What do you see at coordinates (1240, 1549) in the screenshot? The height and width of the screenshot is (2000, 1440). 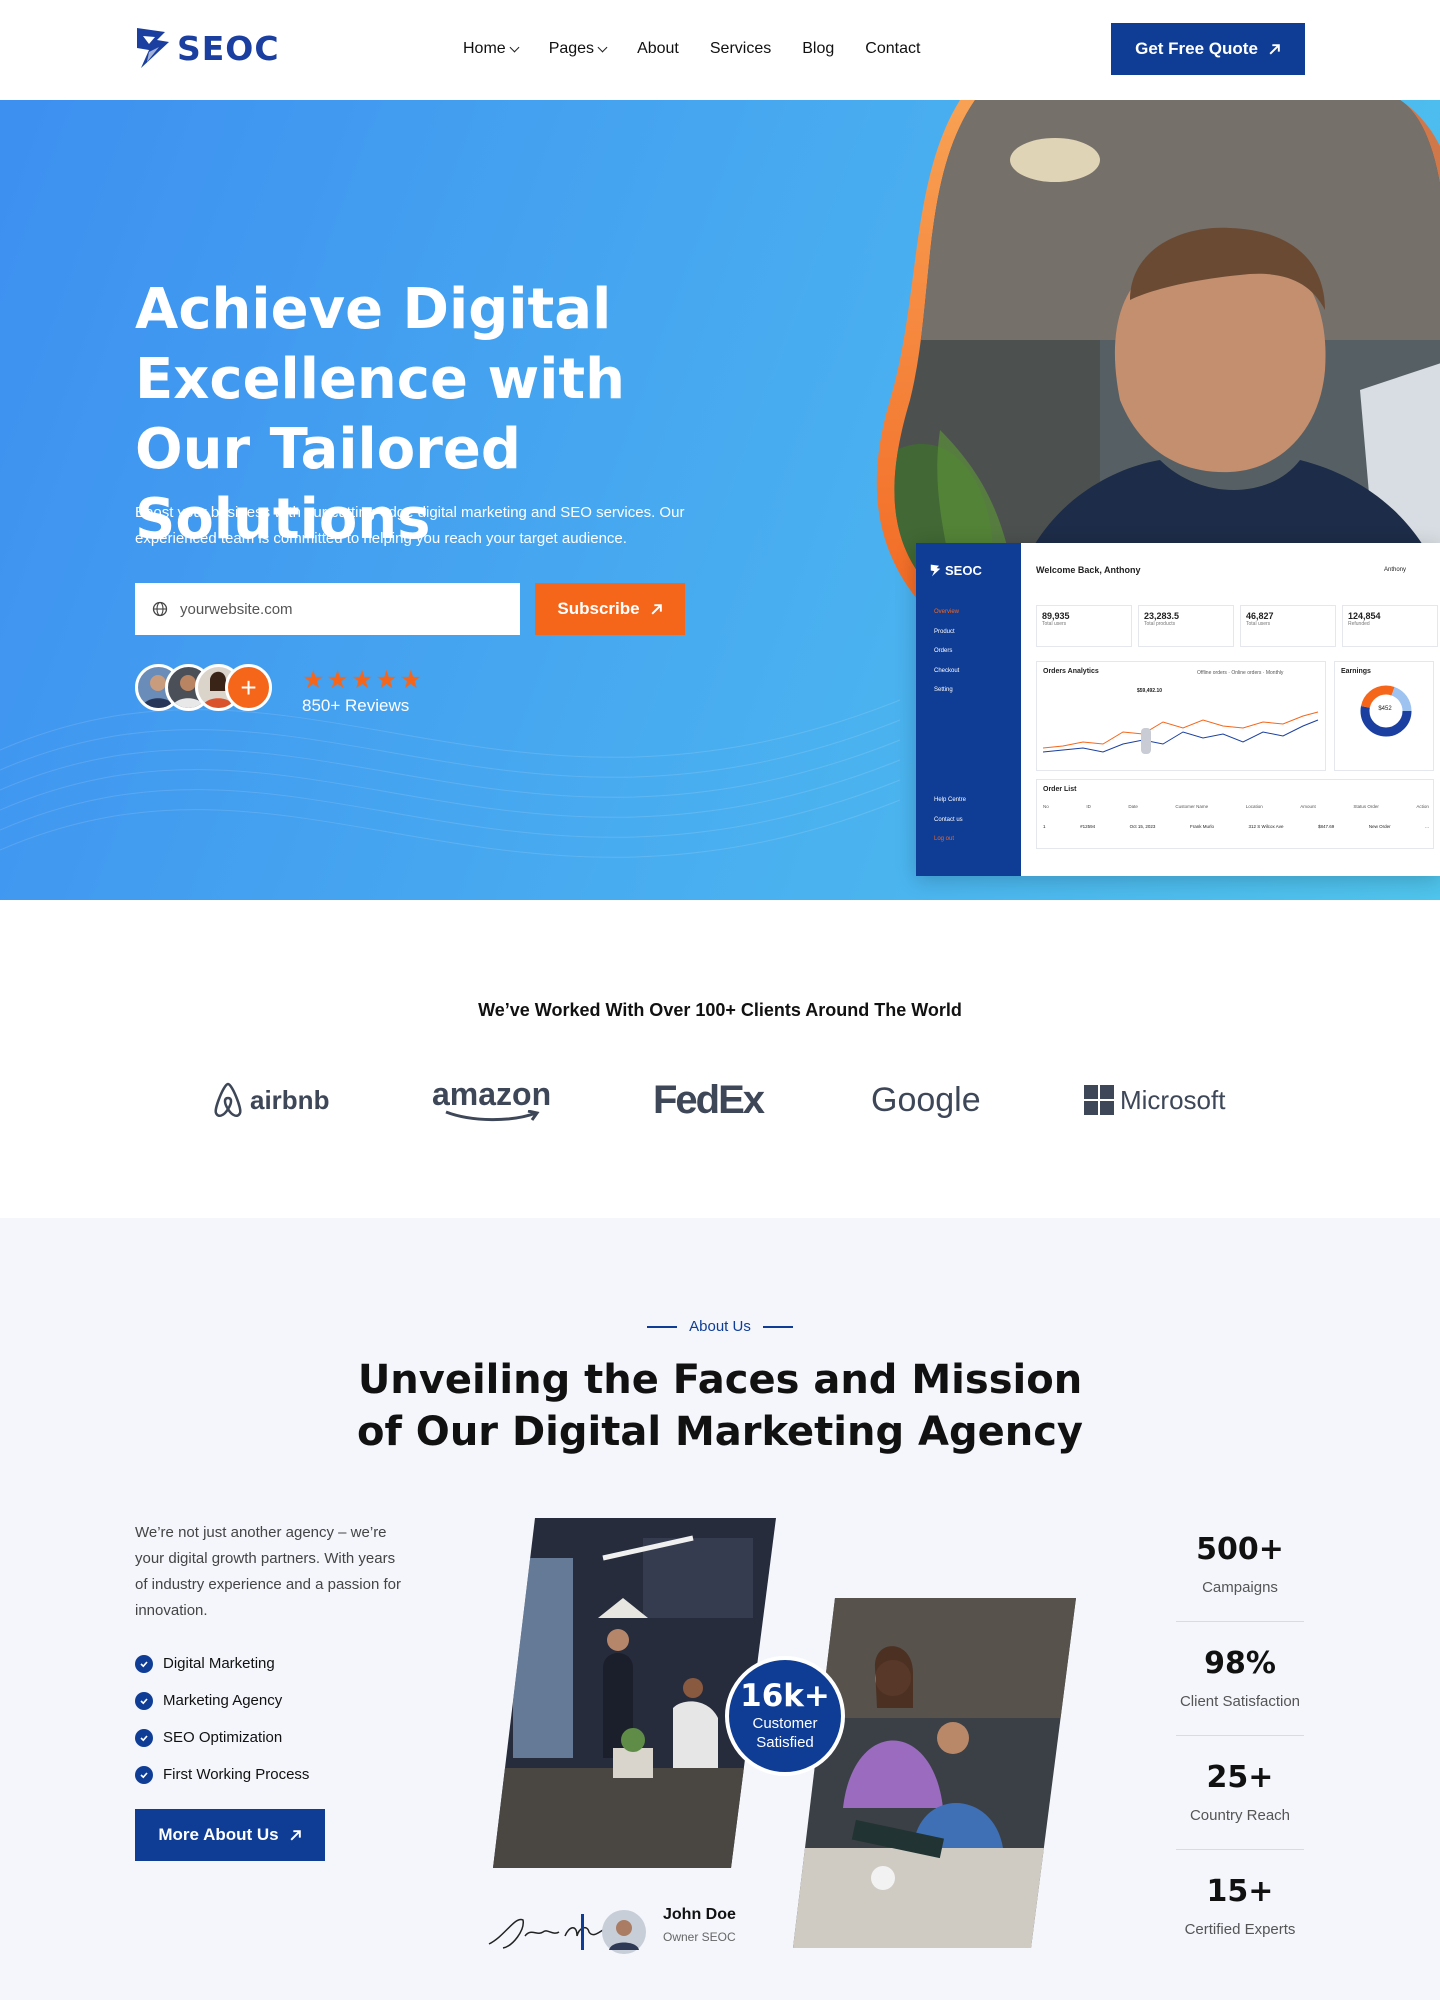 I see `stat-value: 500+` at bounding box center [1240, 1549].